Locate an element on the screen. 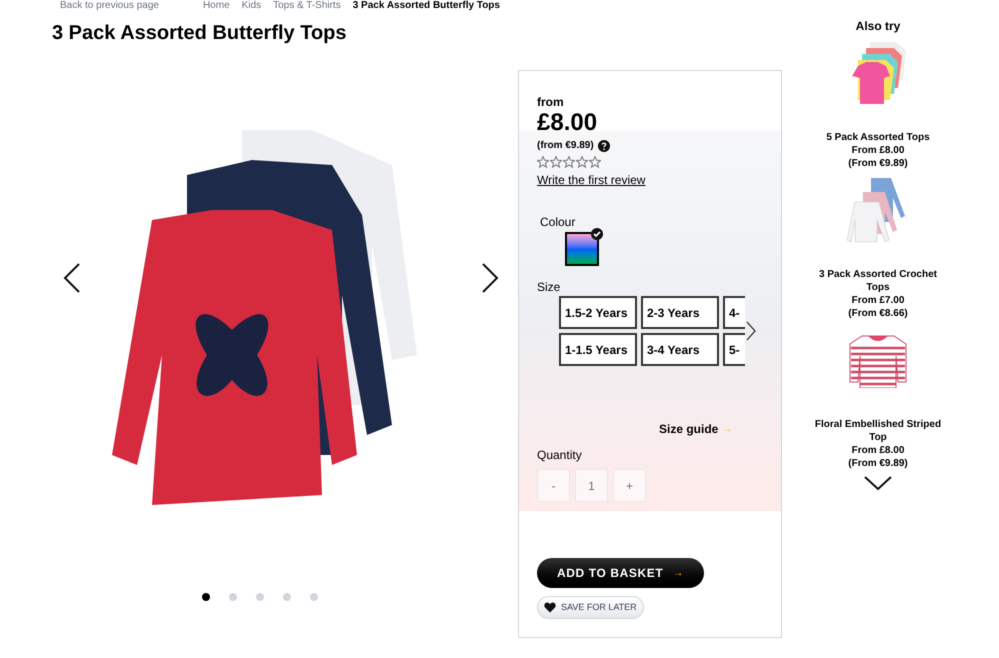  check-icon is located at coordinates (597, 234).